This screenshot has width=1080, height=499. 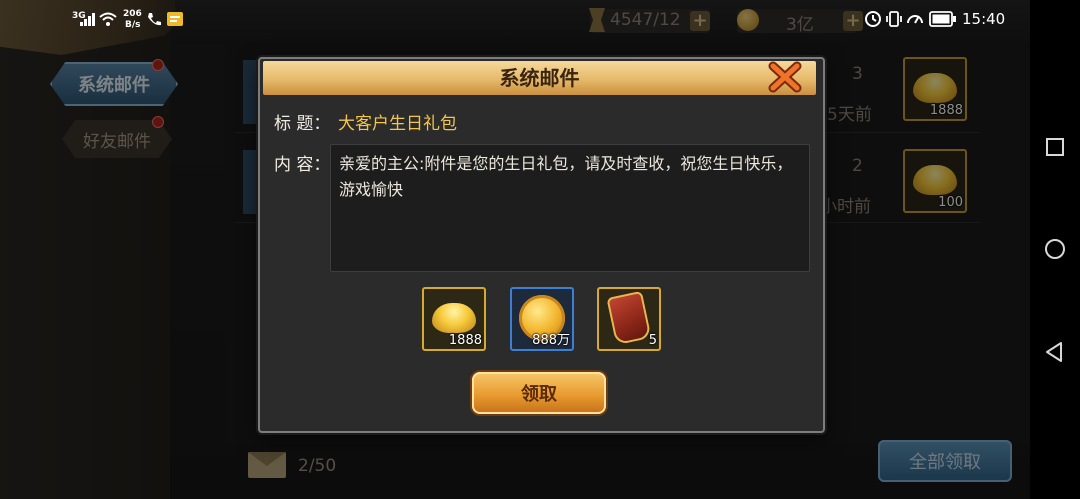 I want to click on net-speed-value: 206, so click(x=132, y=14).